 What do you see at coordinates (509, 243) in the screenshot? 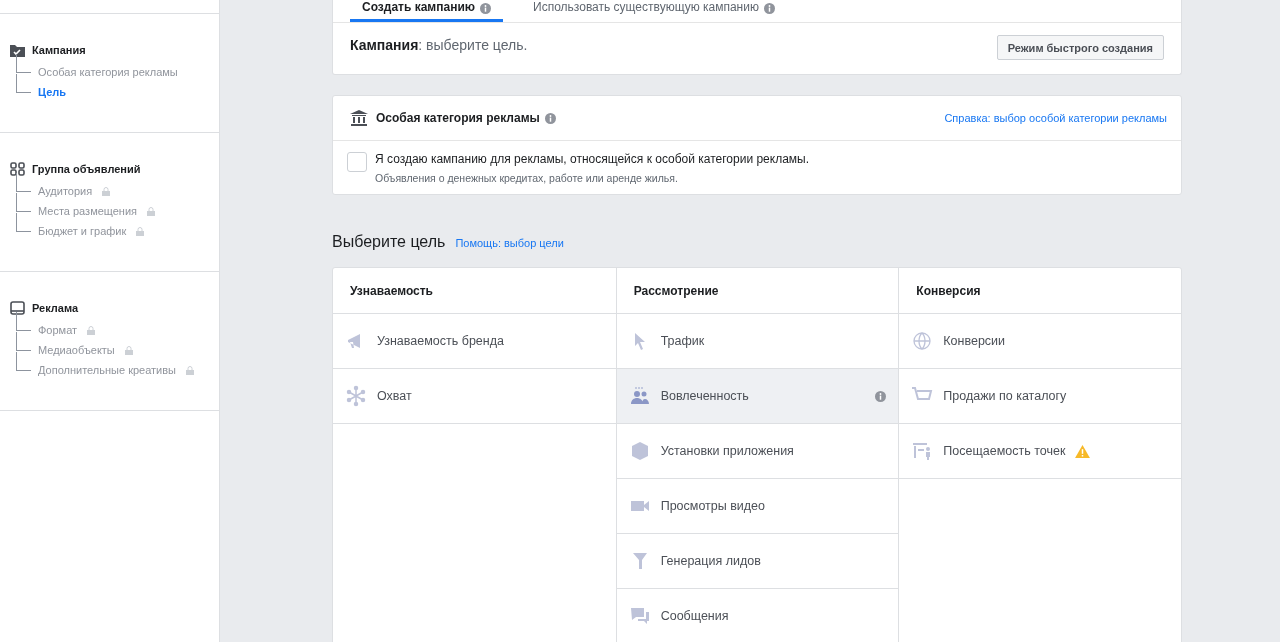
I see `help-link: Помощь: выбор цели` at bounding box center [509, 243].